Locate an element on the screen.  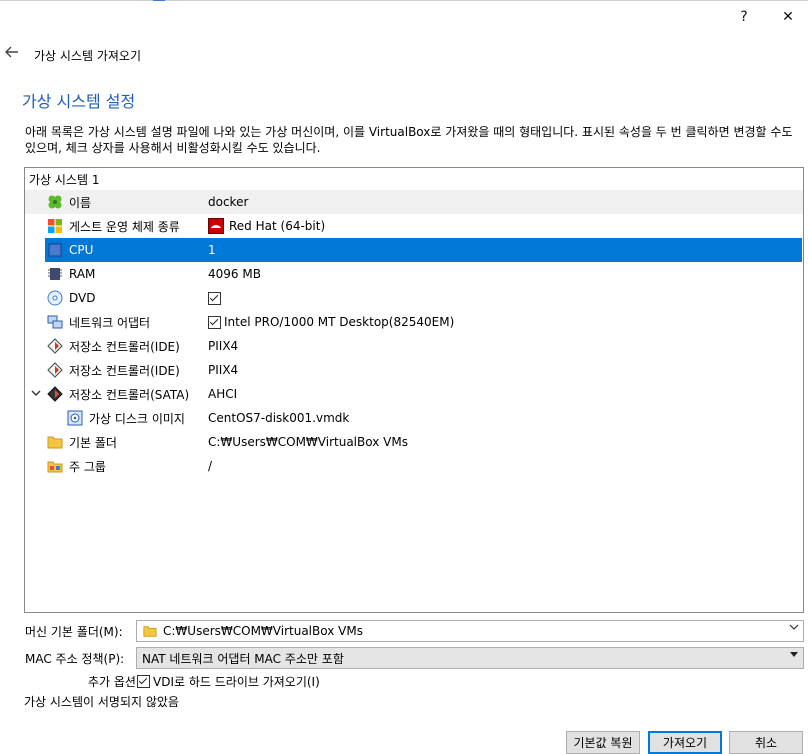
help-button: ? is located at coordinates (744, 17).